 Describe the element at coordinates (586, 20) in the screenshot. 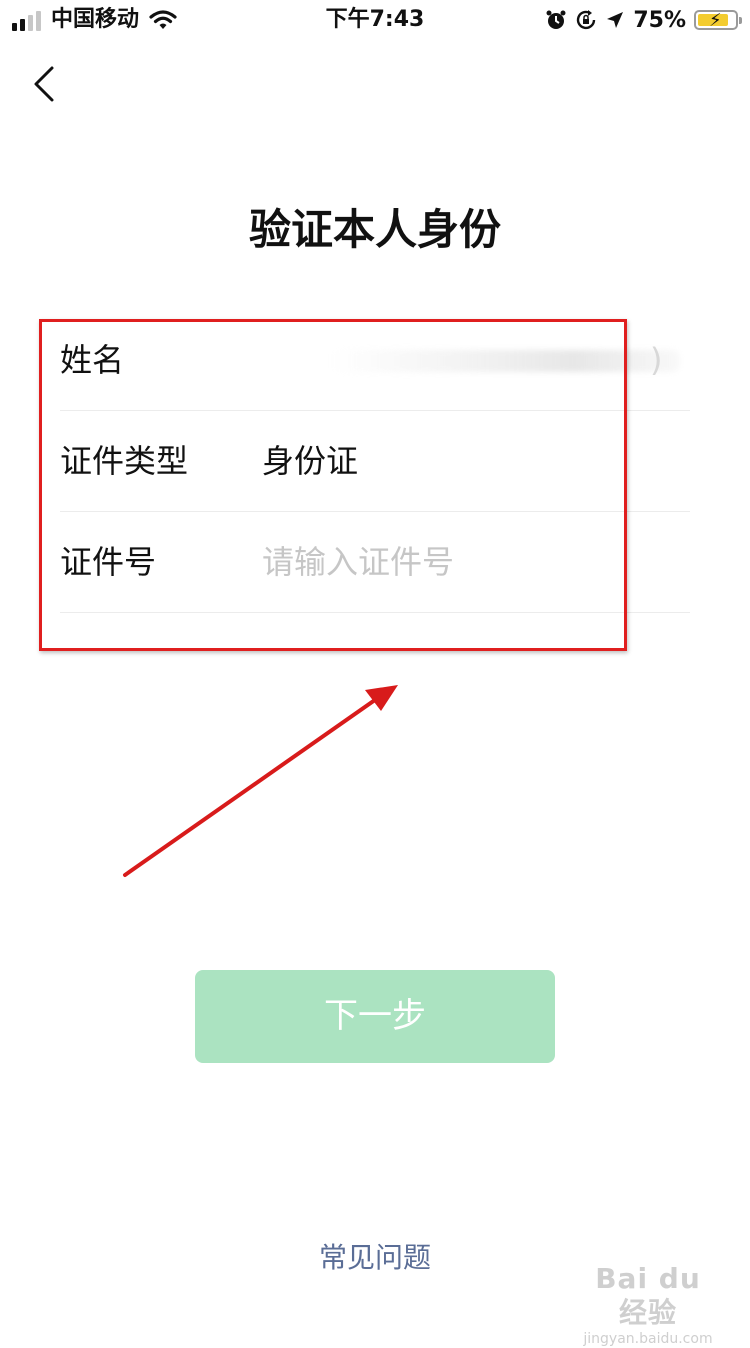

I see `orientation-lock-icon` at that location.